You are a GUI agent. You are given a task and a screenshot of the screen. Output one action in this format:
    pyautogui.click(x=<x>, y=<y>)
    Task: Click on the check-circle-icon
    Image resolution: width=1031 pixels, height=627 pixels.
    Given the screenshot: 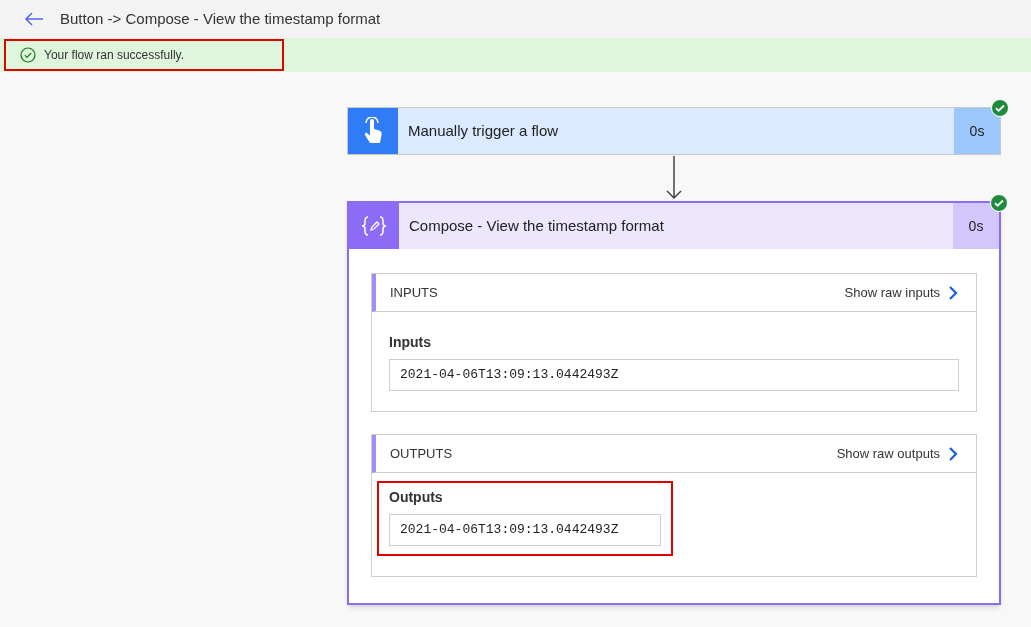 What is the action you would take?
    pyautogui.click(x=28, y=55)
    